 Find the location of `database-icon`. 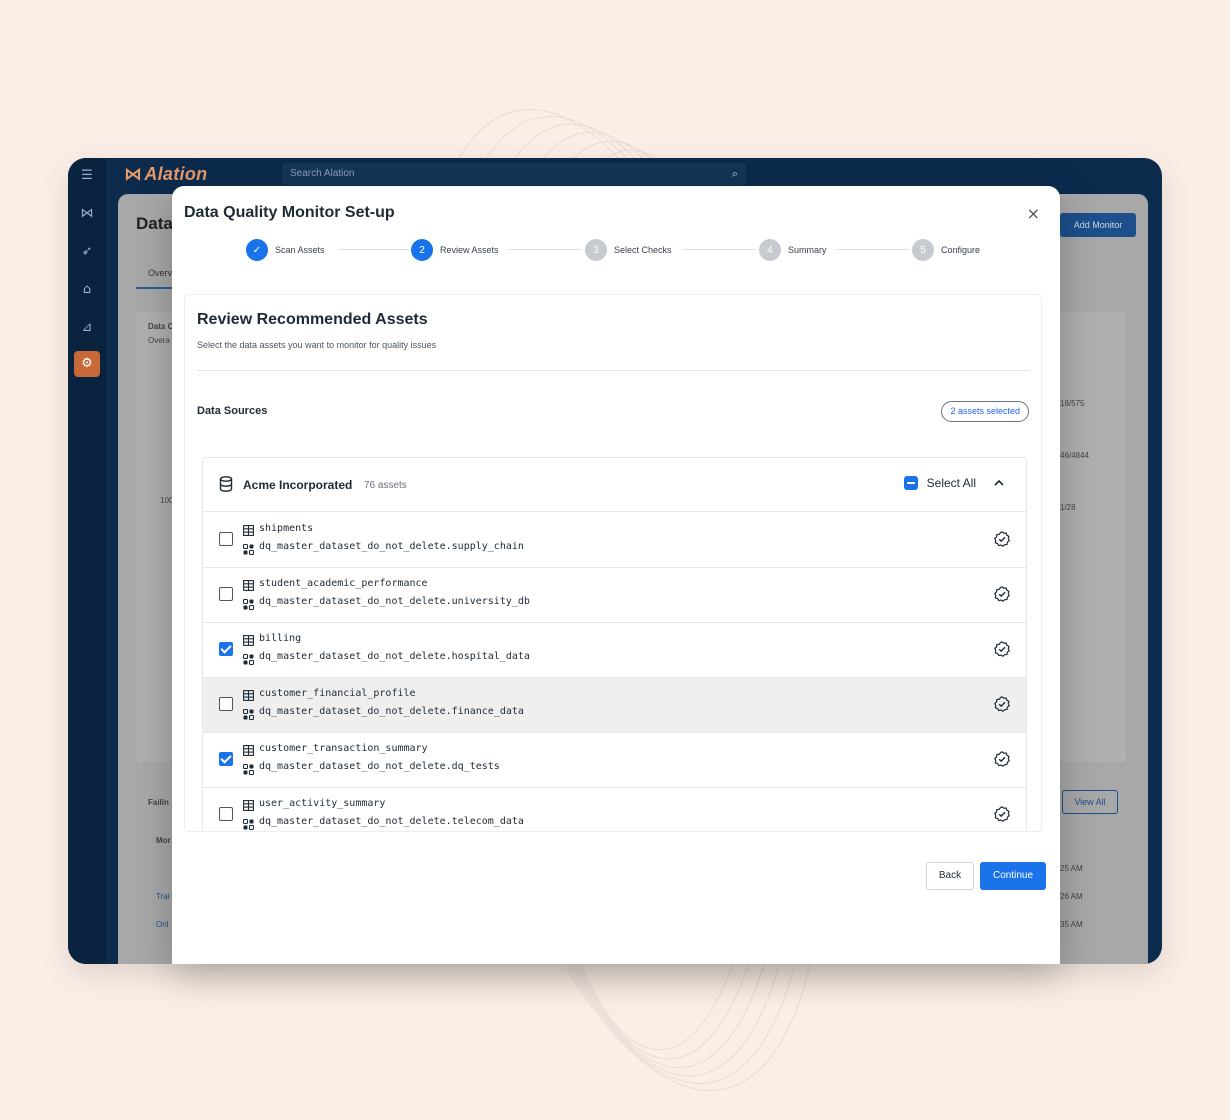

database-icon is located at coordinates (226, 484).